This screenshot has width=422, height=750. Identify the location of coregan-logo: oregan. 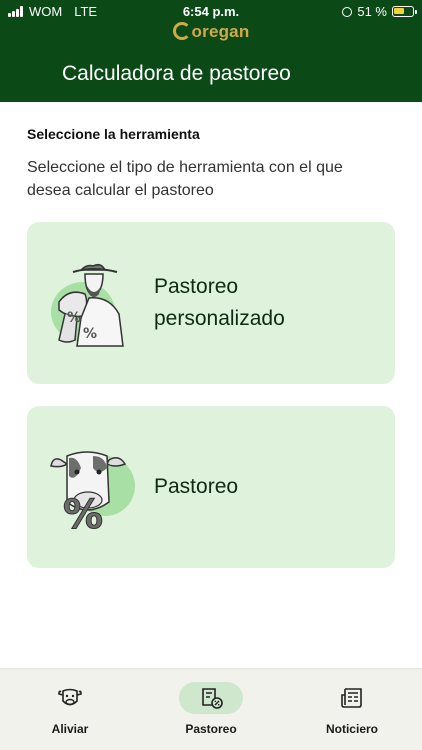
(211, 33).